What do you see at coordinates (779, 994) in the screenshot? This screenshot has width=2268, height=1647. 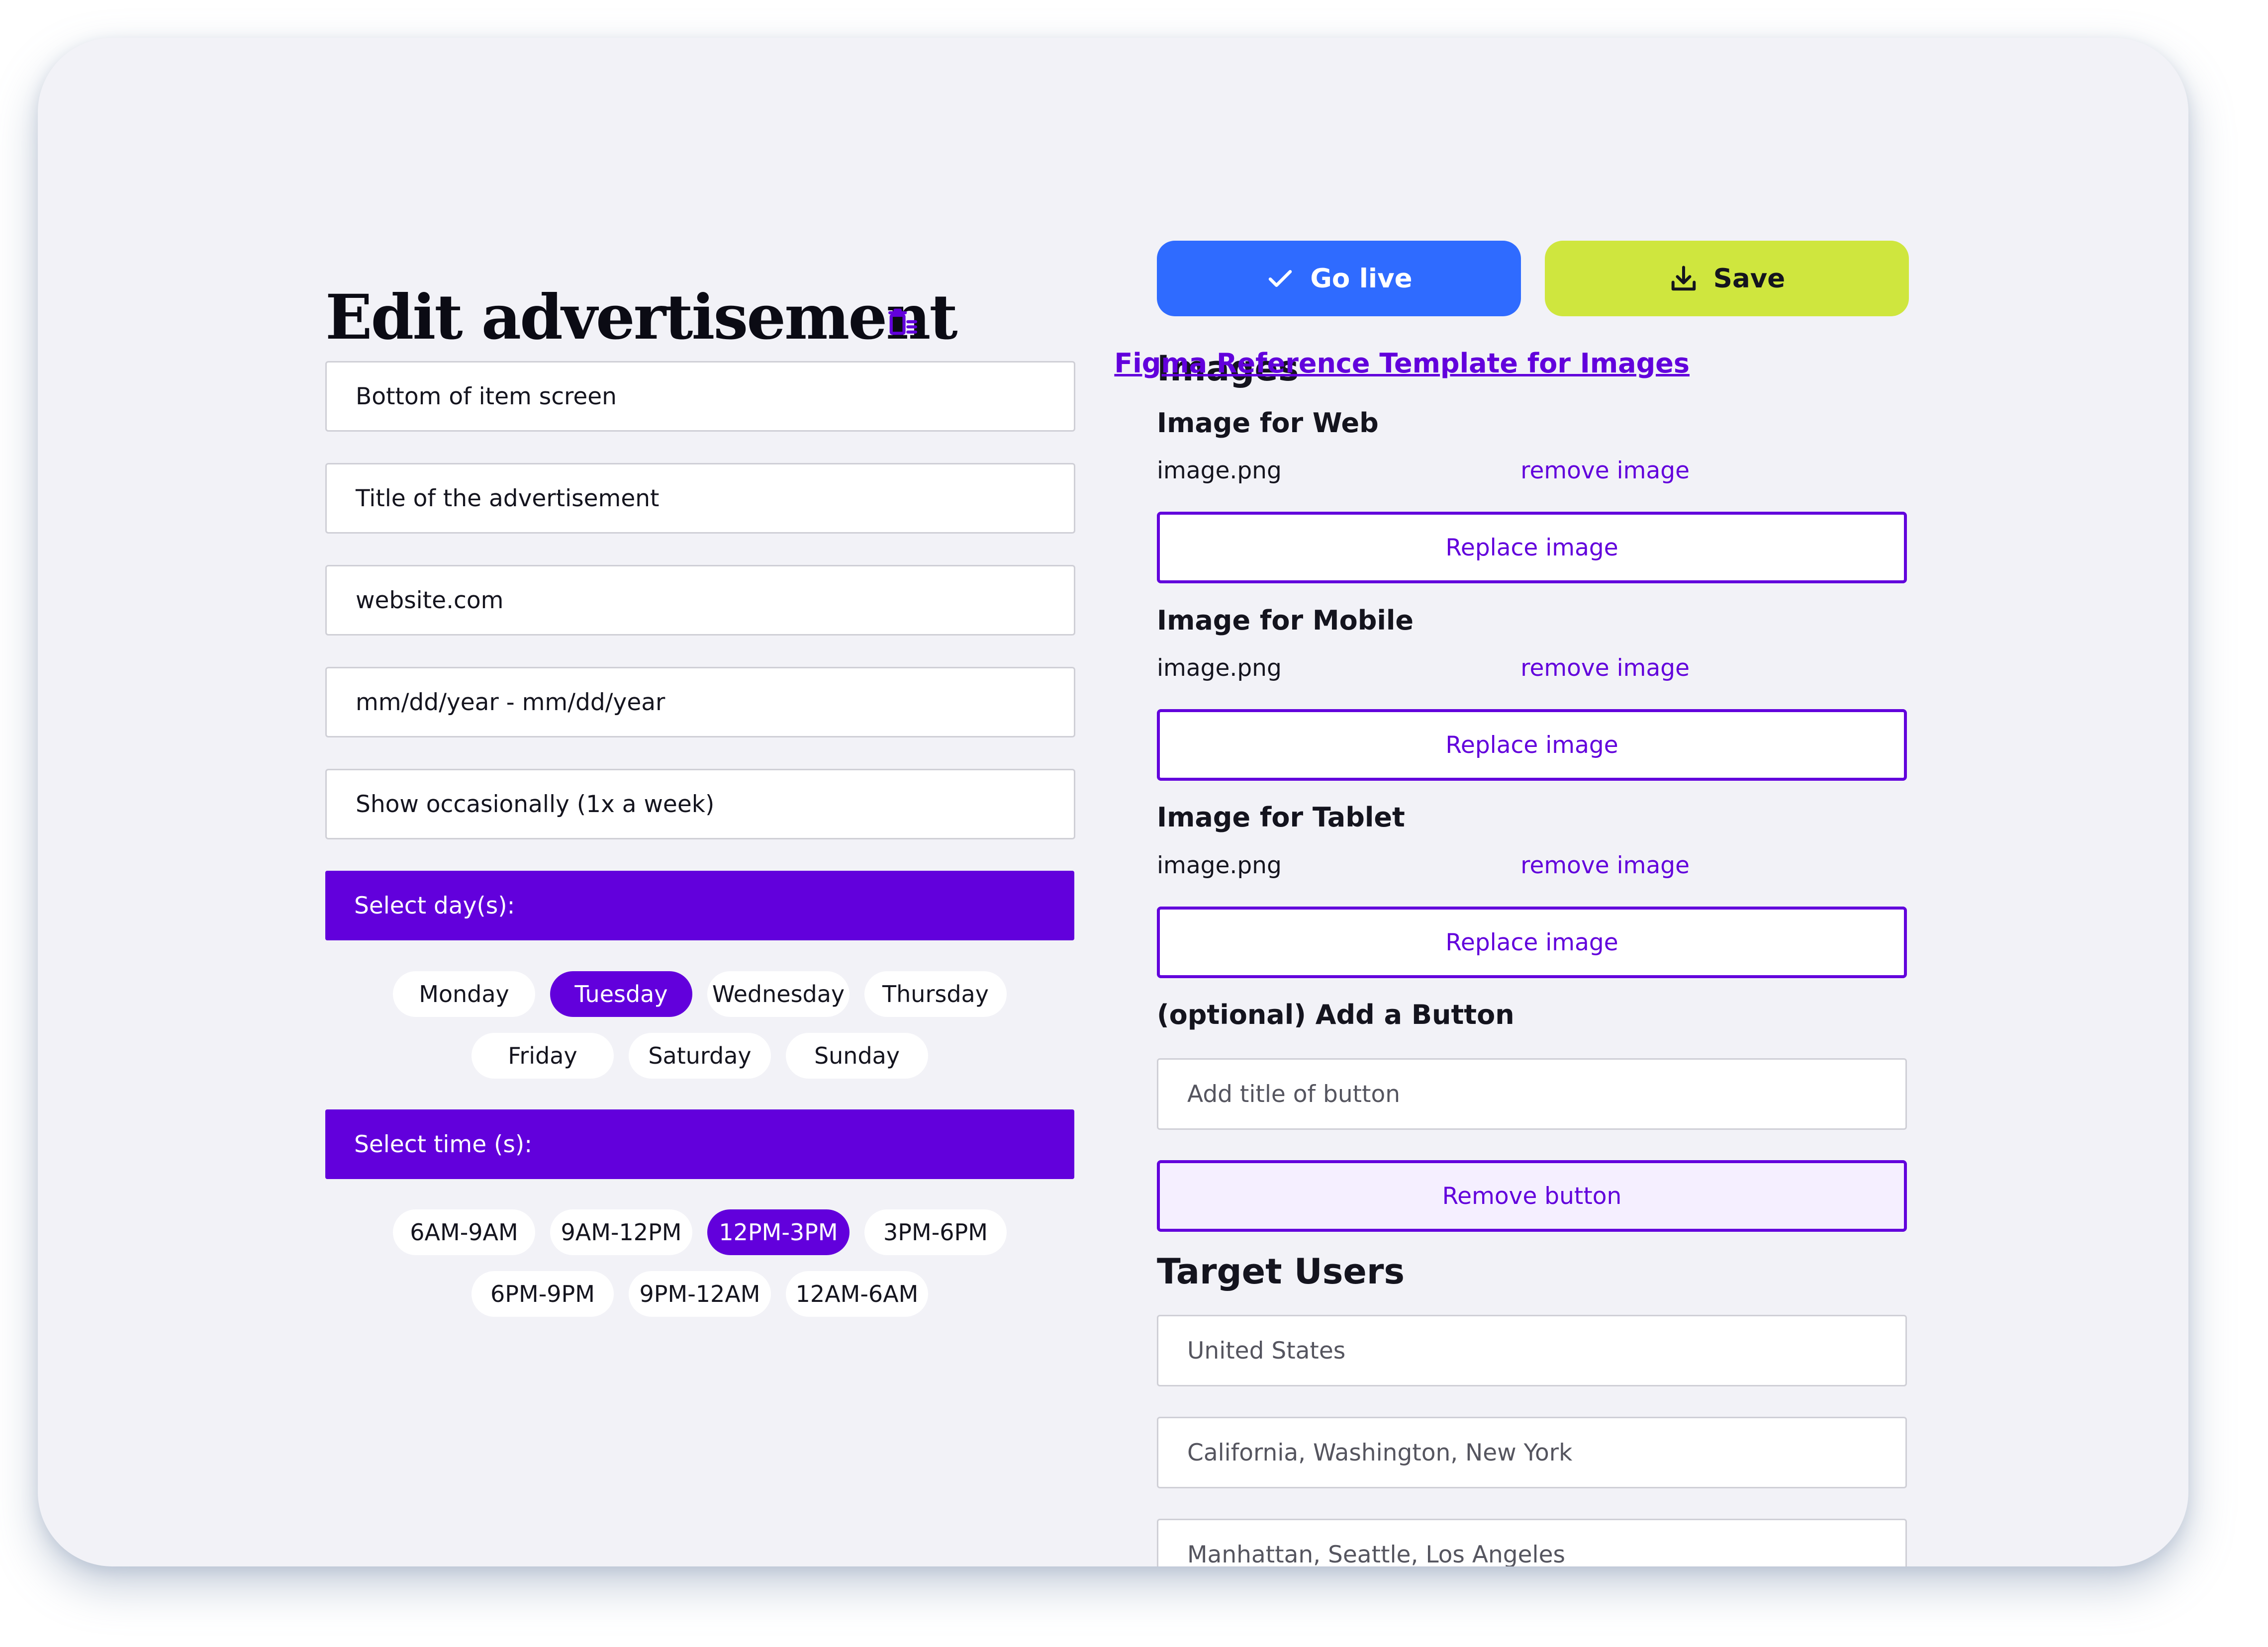 I see `day-pill-wednesday: Wednesday` at bounding box center [779, 994].